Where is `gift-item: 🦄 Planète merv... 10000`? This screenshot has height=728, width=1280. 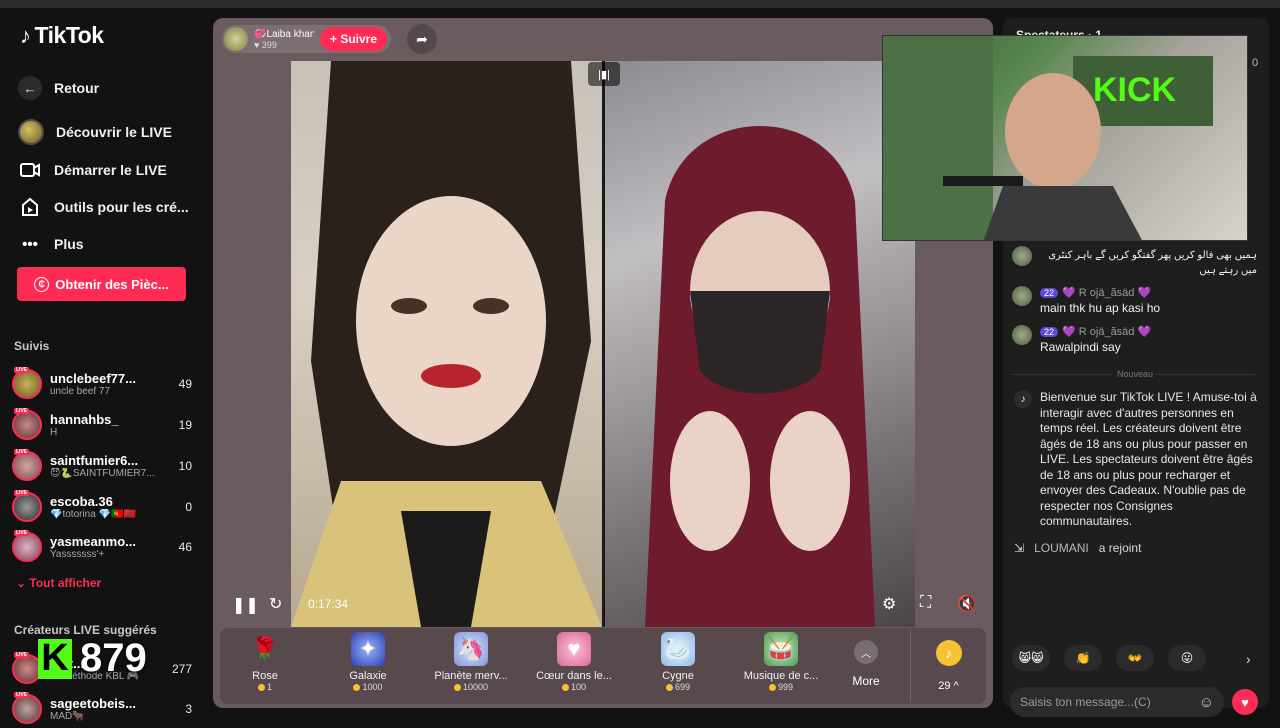 gift-item: 🦄 Planète merv... 10000 is located at coordinates (471, 662).